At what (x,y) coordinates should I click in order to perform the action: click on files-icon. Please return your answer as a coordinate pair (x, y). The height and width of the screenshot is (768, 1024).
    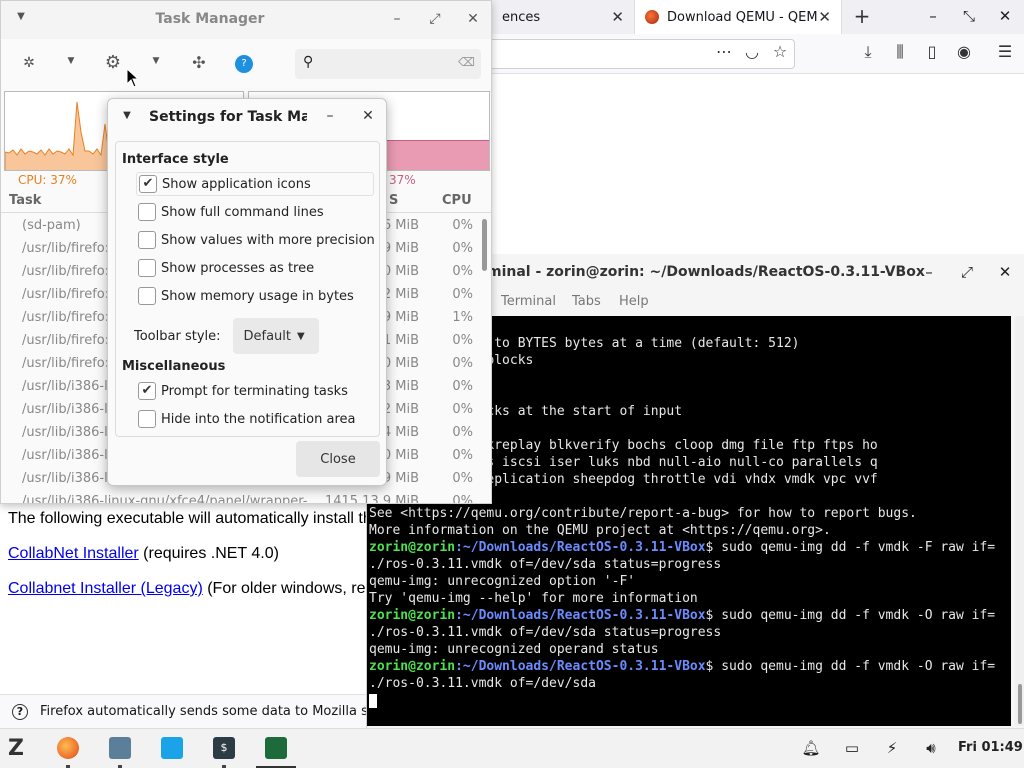
    Looking at the image, I should click on (120, 748).